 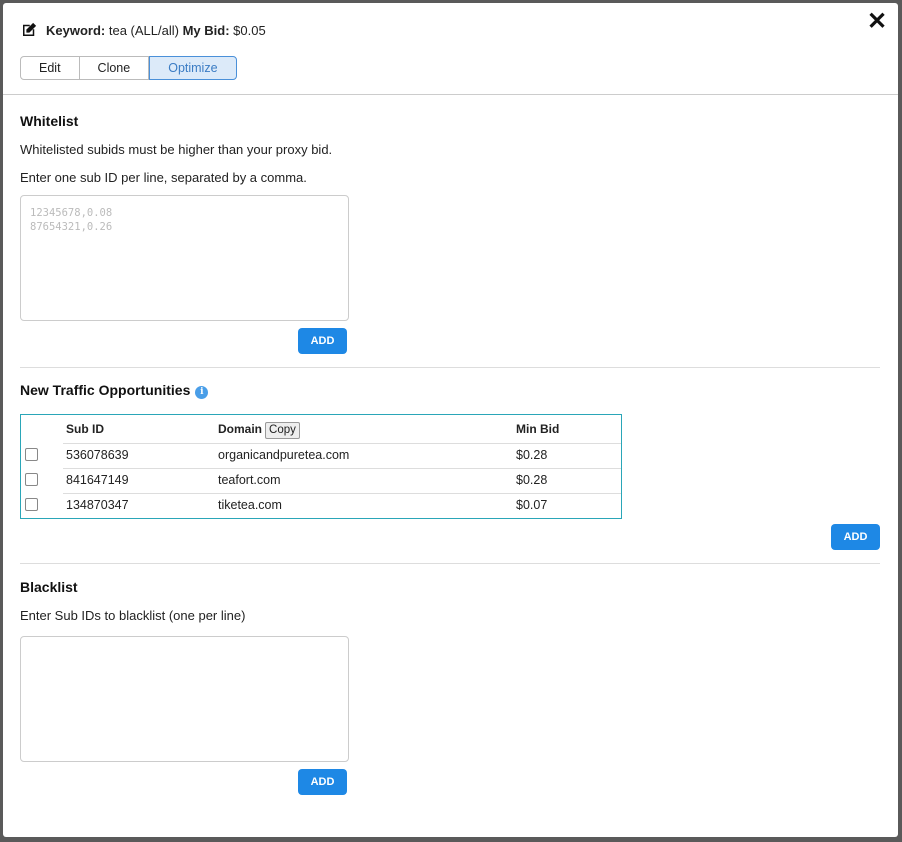 I want to click on traffic-title: New Traffic Opportunities i, so click(x=114, y=390).